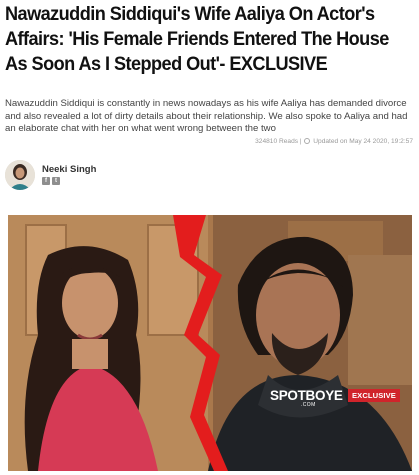 Image resolution: width=419 pixels, height=475 pixels. Describe the element at coordinates (20, 175) in the screenshot. I see `author-avatar` at that location.